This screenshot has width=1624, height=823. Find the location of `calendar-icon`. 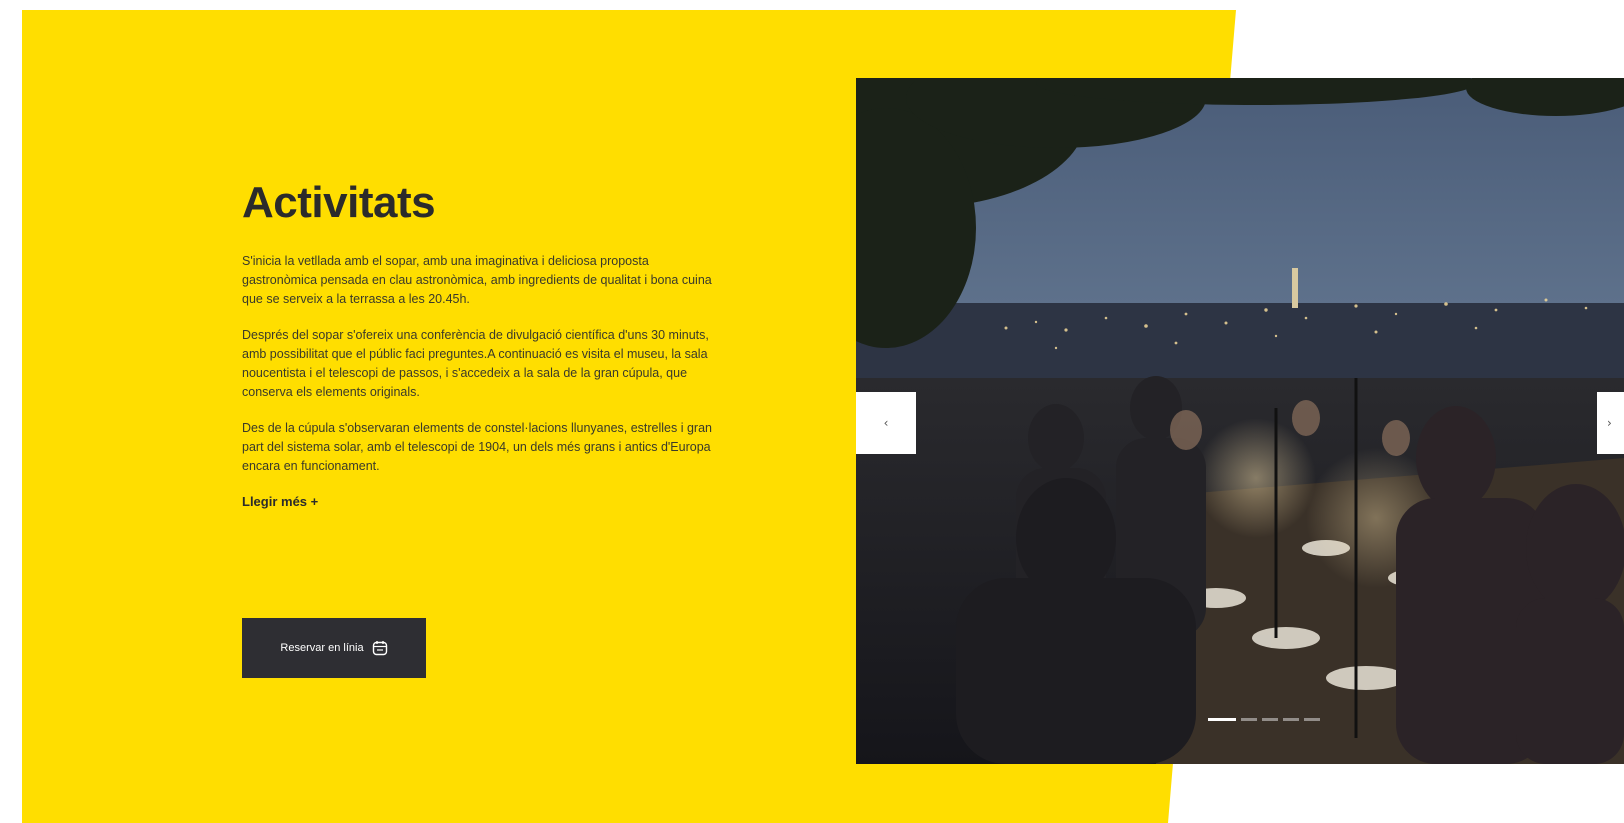

calendar-icon is located at coordinates (380, 648).